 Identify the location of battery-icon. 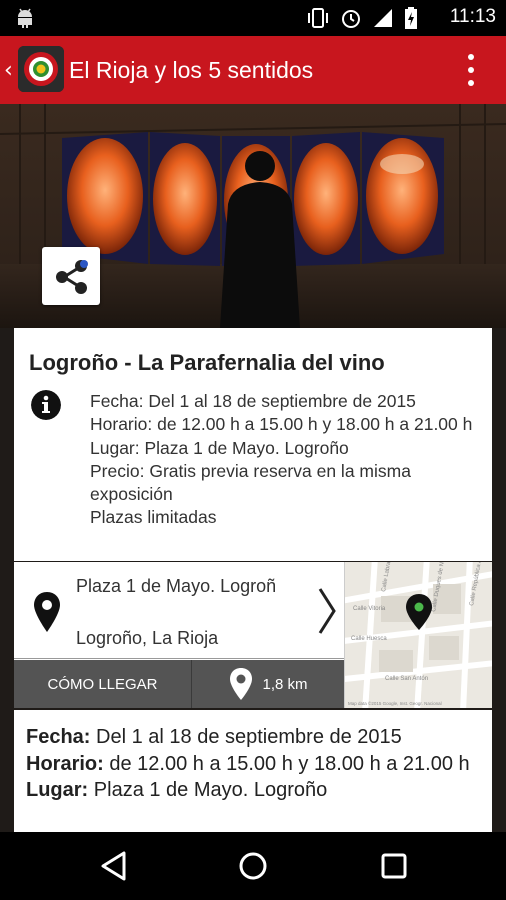
(411, 18).